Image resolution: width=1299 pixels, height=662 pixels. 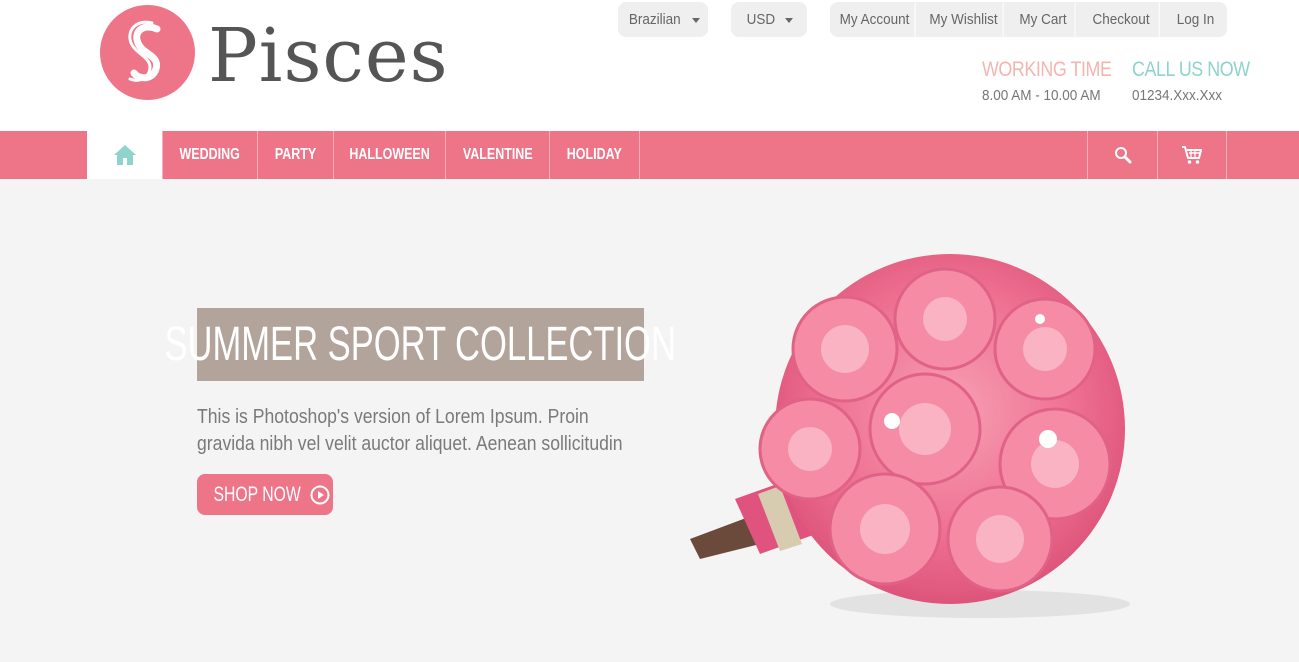 What do you see at coordinates (1047, 69) in the screenshot?
I see `working-time-label: WORKING TIME` at bounding box center [1047, 69].